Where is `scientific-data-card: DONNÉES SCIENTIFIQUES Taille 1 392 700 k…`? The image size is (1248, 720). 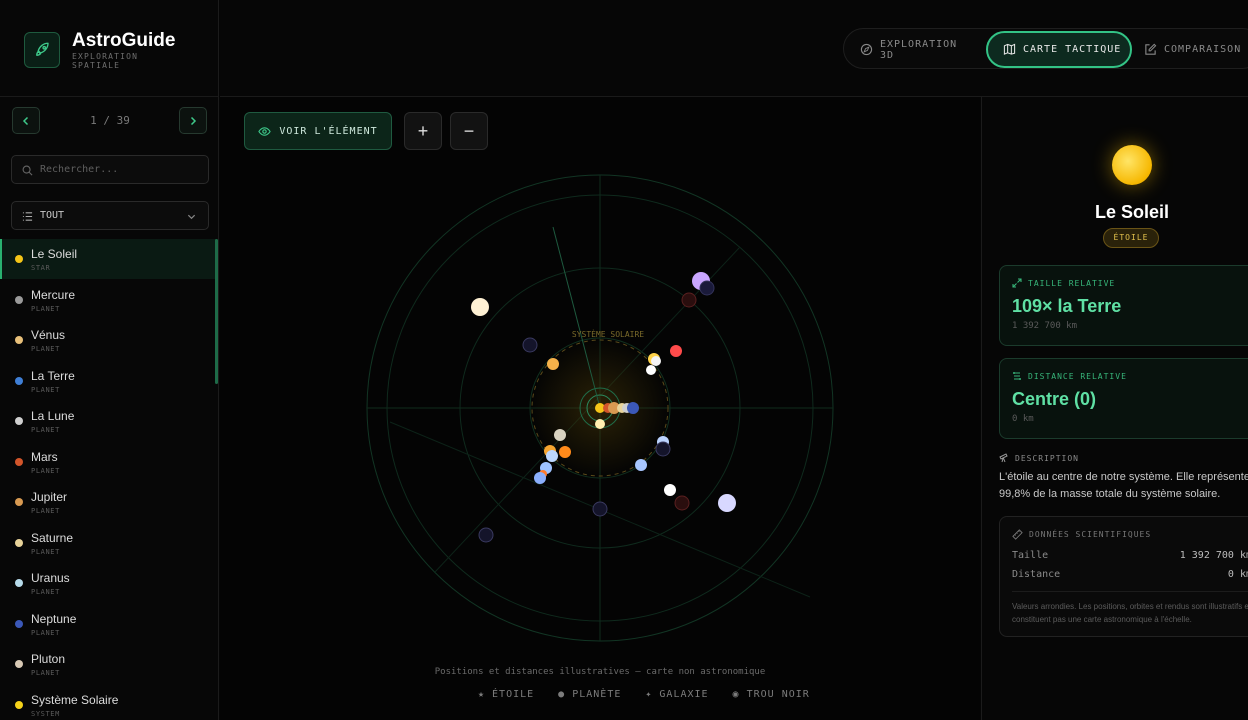
scientific-data-card: DONNÉES SCIENTIFIQUES Taille 1 392 700 k… is located at coordinates (1123, 576).